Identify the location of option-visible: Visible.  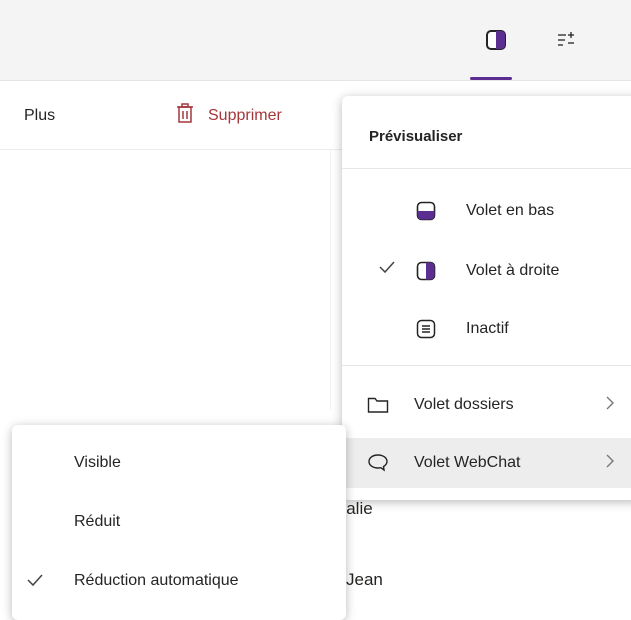
(179, 464).